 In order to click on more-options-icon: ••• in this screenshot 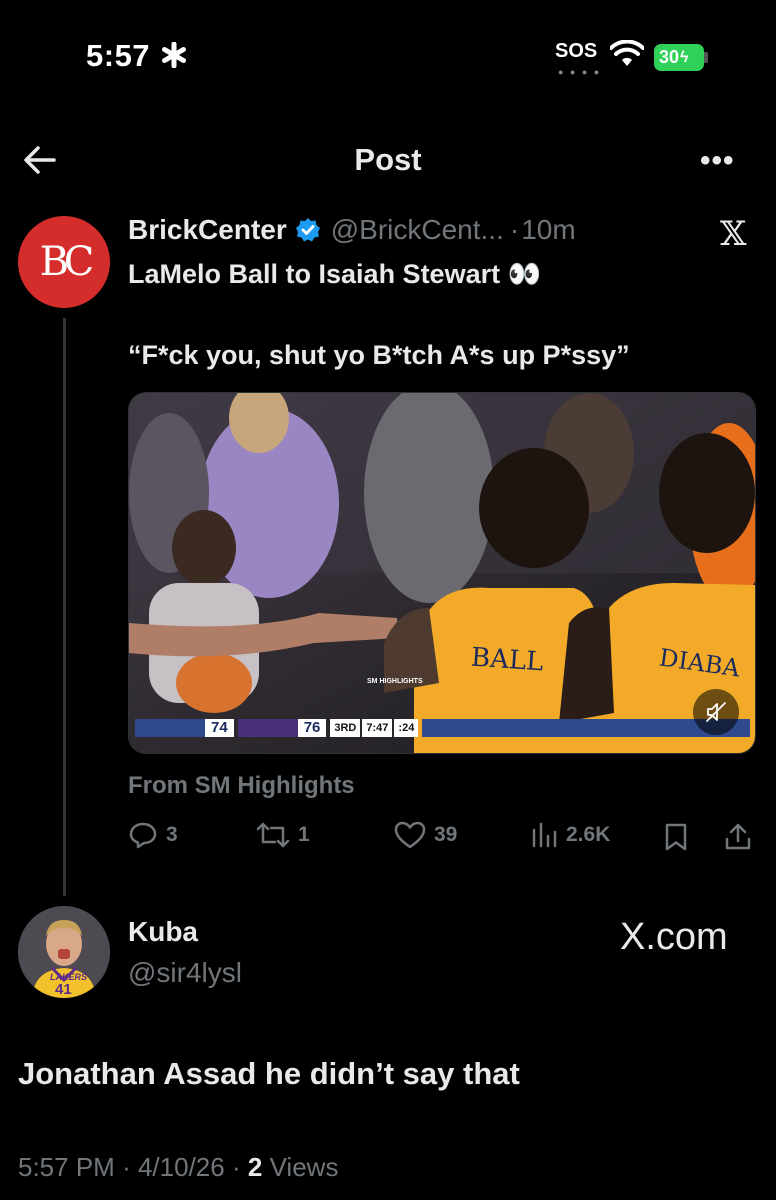, I will do `click(717, 161)`.